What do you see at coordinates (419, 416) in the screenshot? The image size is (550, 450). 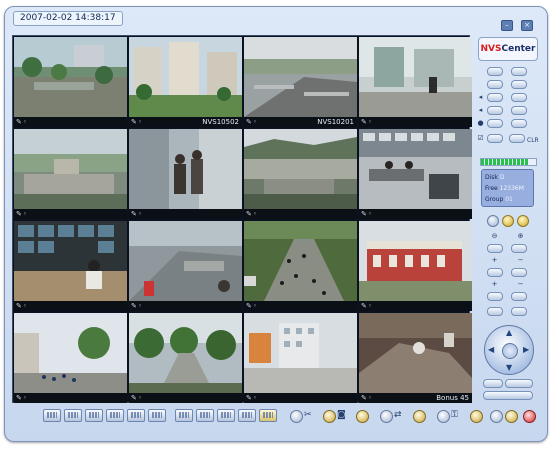 I see `log-icon` at bounding box center [419, 416].